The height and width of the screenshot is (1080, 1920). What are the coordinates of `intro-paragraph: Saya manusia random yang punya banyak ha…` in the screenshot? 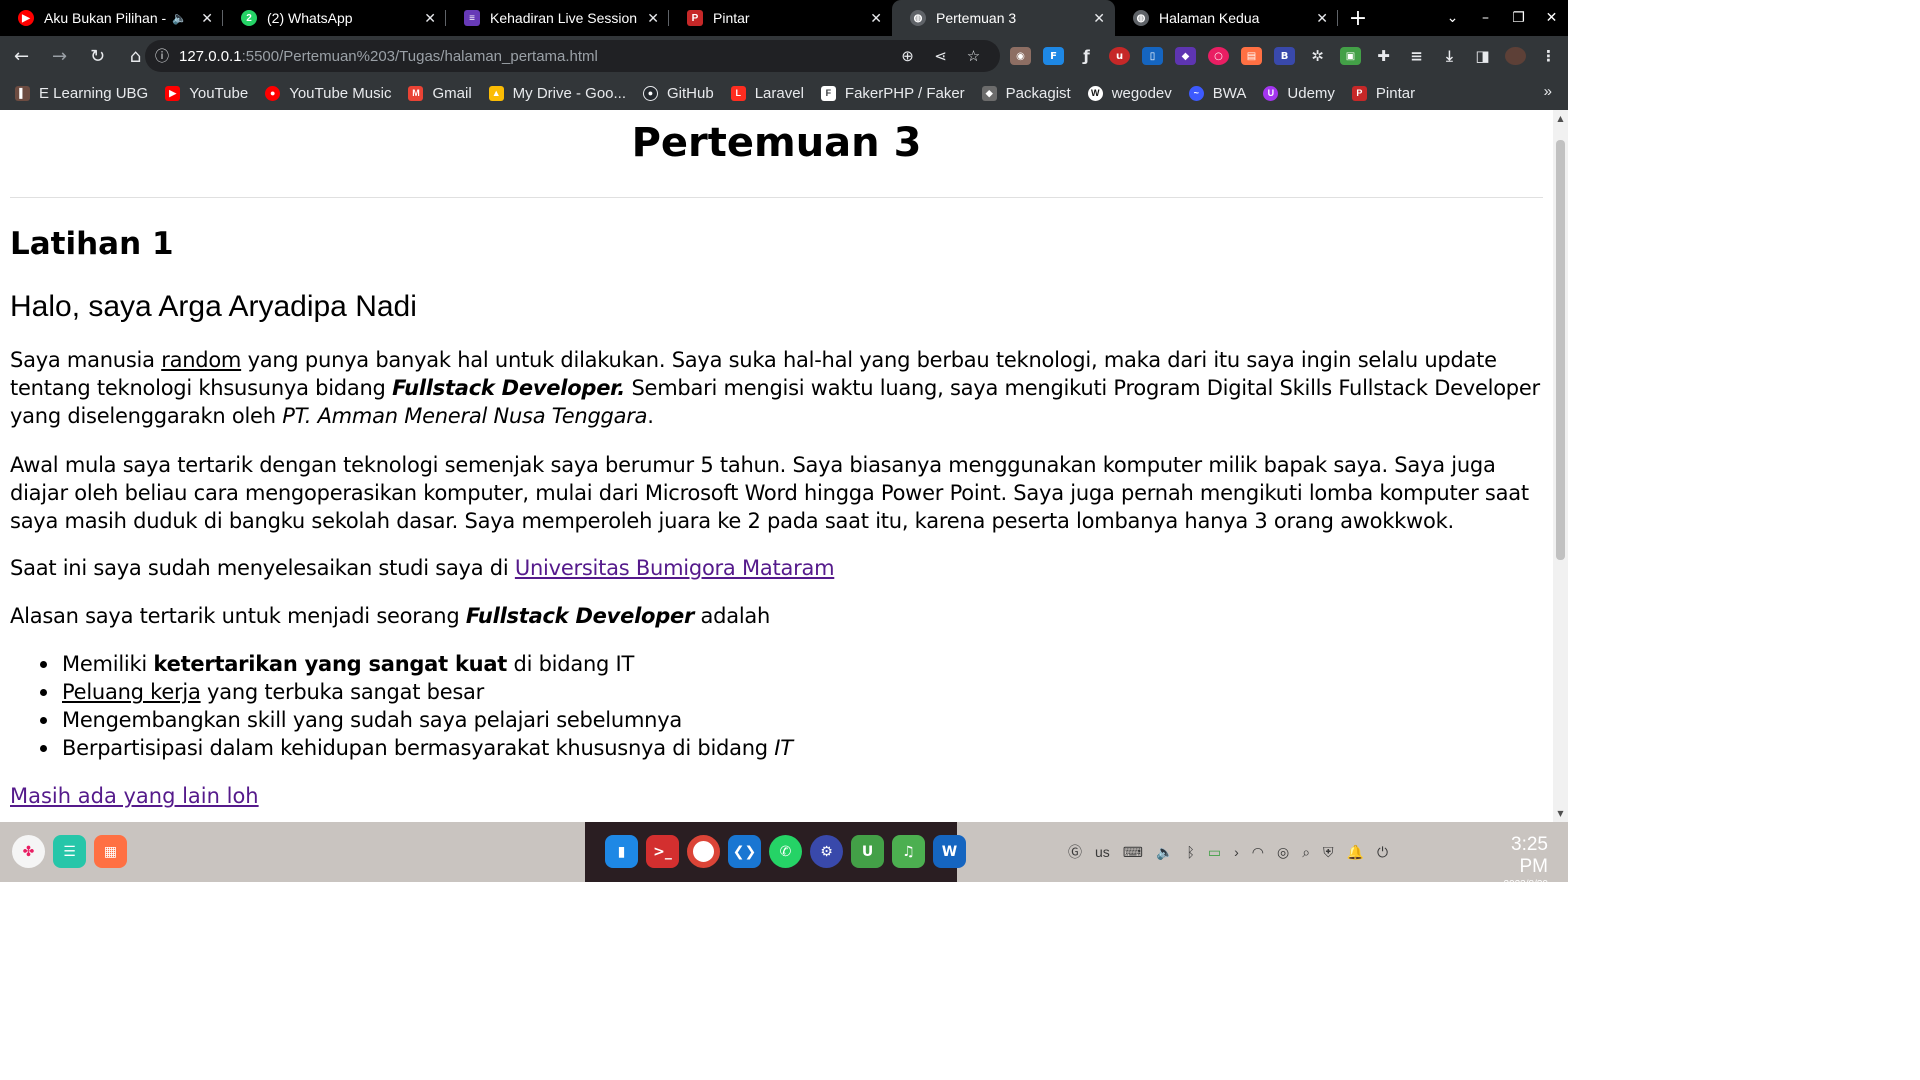 It's located at (777, 388).